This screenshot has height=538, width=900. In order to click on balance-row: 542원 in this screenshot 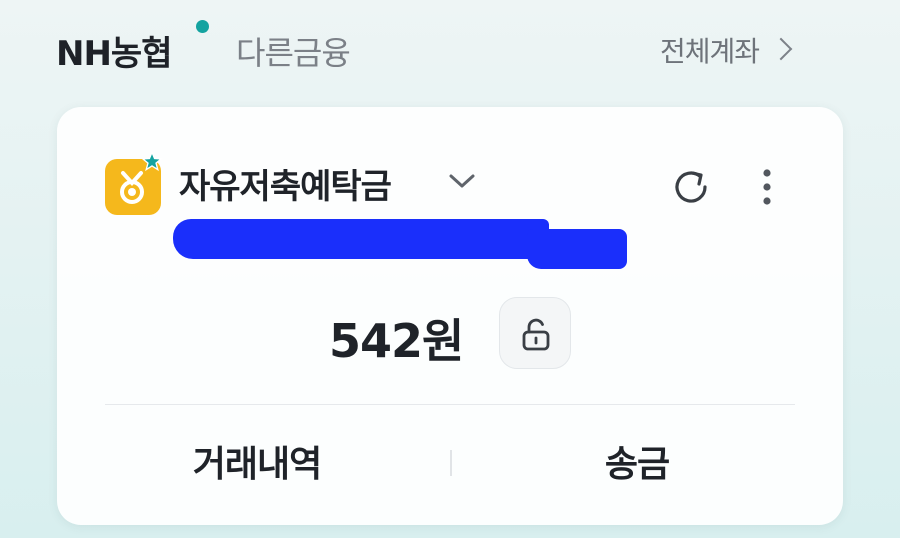, I will do `click(450, 337)`.